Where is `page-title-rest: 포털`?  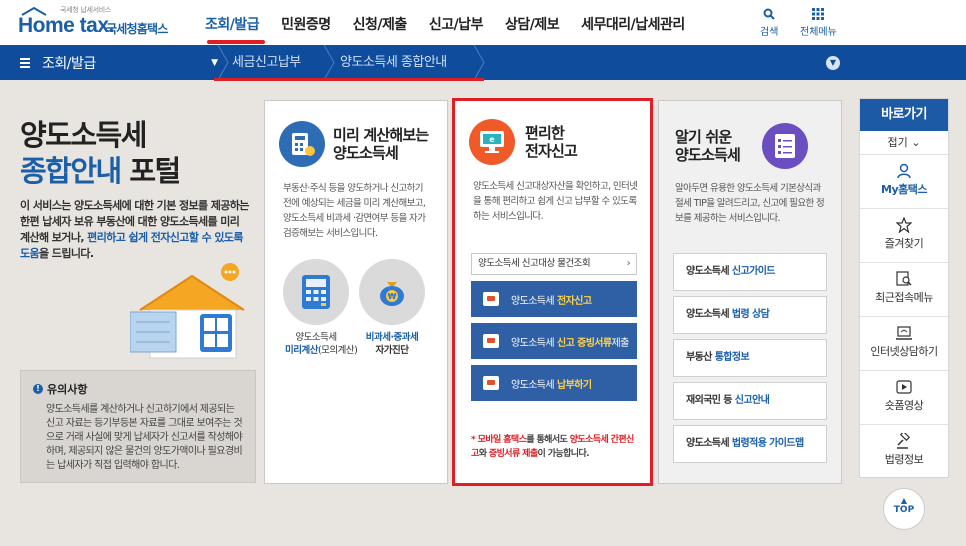 page-title-rest: 포털 is located at coordinates (150, 171).